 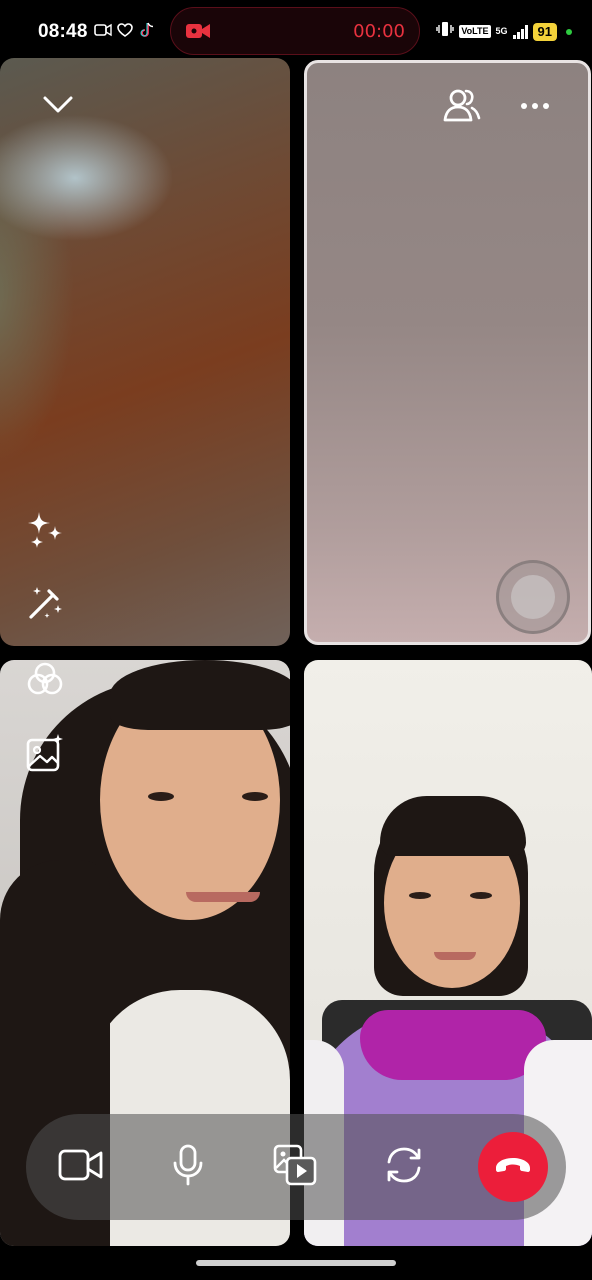 I want to click on end-call-icon, so click(x=513, y=1167).